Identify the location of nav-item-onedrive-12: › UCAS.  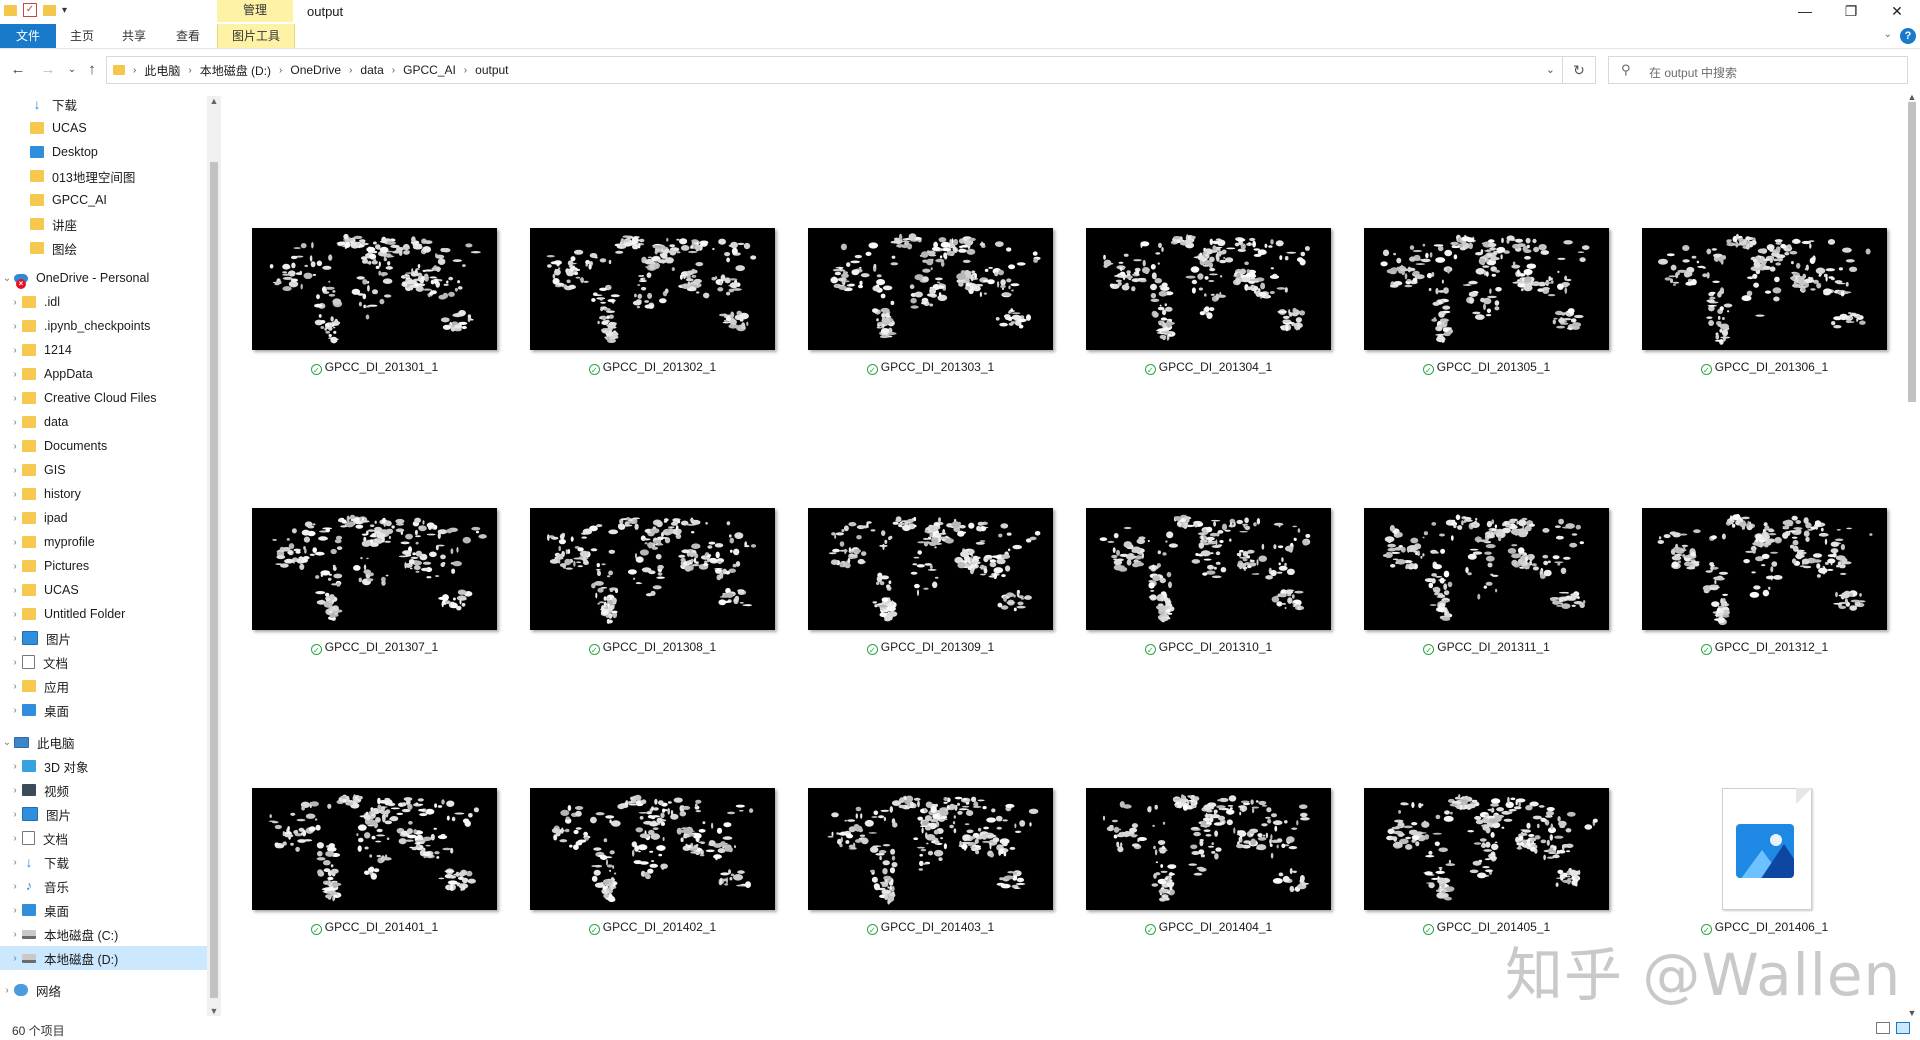
(108, 590).